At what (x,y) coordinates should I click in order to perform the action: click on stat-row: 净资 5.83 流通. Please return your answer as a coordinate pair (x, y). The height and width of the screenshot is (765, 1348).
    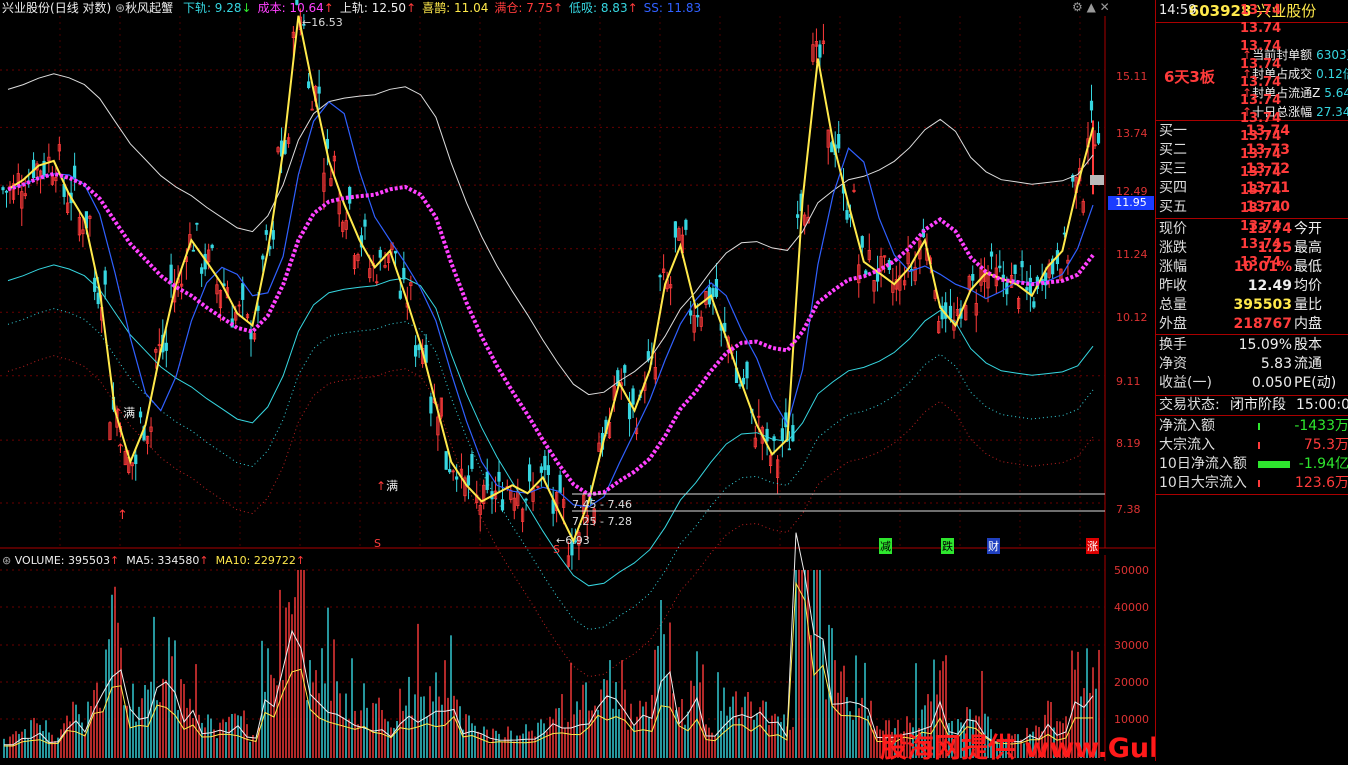
    Looking at the image, I should click on (1252, 364).